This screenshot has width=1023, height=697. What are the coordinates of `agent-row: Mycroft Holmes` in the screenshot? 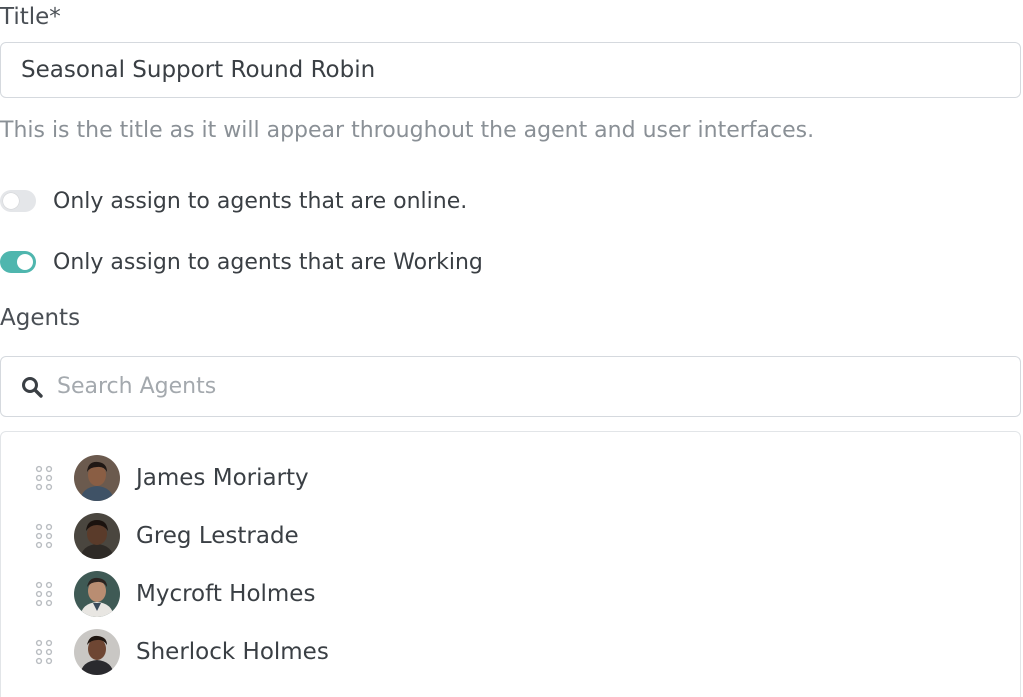 It's located at (510, 594).